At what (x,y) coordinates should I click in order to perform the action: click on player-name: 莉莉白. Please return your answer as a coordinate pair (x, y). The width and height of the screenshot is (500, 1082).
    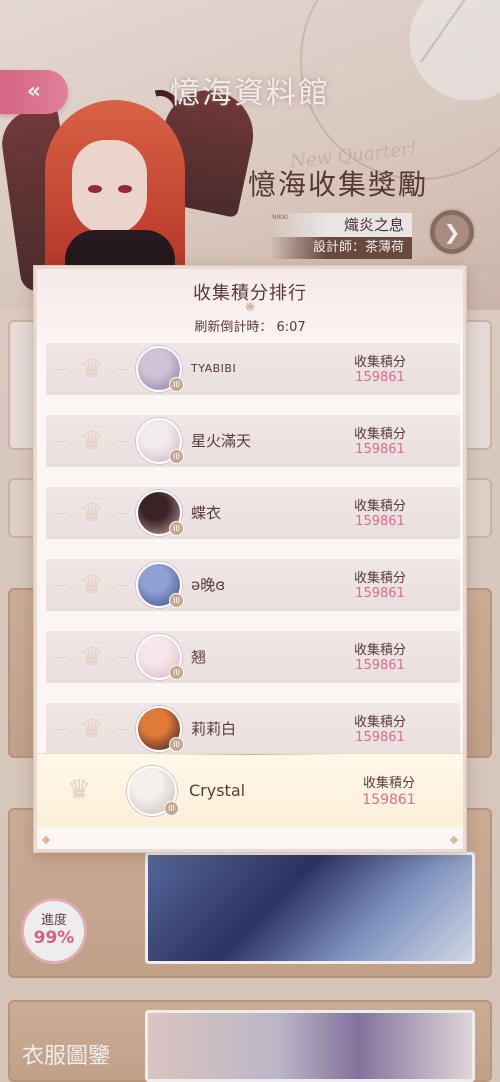
    Looking at the image, I should click on (214, 729).